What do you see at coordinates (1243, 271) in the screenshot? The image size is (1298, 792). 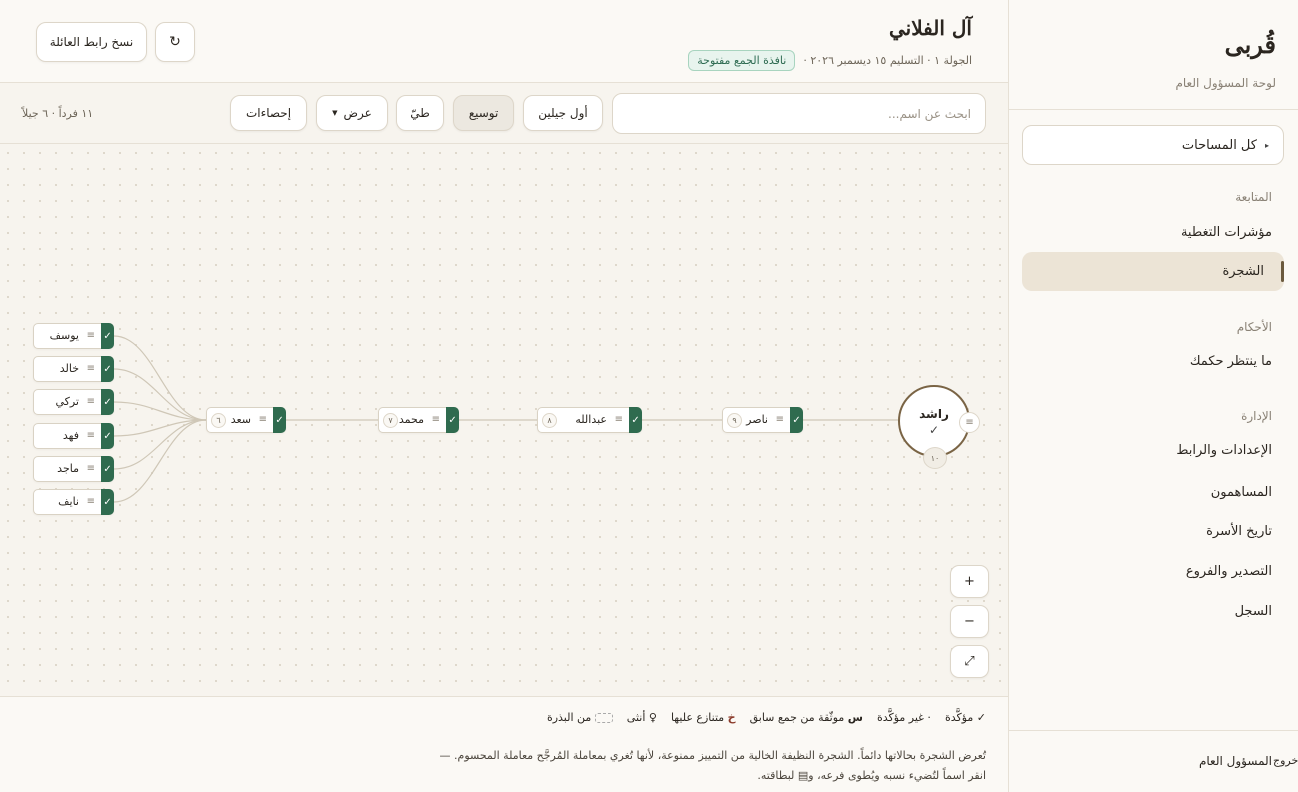 I see `sidebar-item-label: الشجرة` at bounding box center [1243, 271].